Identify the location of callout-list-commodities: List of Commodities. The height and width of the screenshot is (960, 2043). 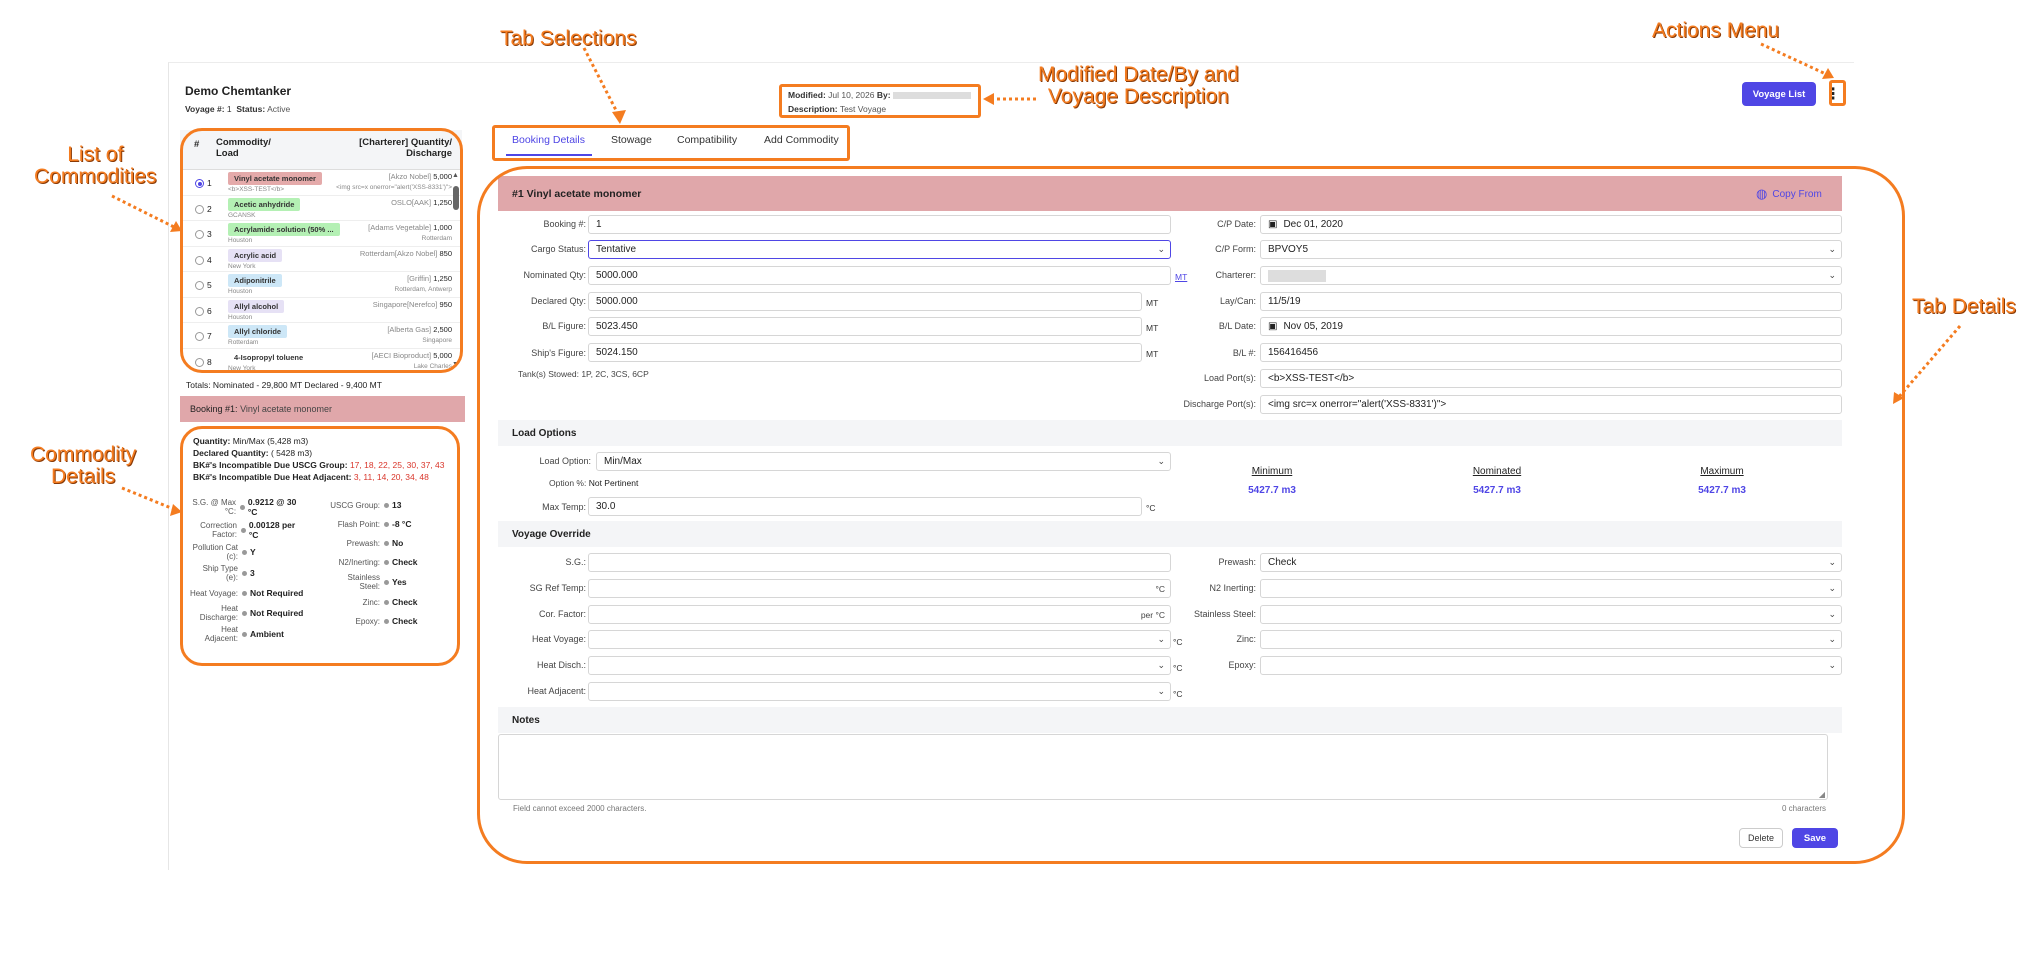
(95, 165).